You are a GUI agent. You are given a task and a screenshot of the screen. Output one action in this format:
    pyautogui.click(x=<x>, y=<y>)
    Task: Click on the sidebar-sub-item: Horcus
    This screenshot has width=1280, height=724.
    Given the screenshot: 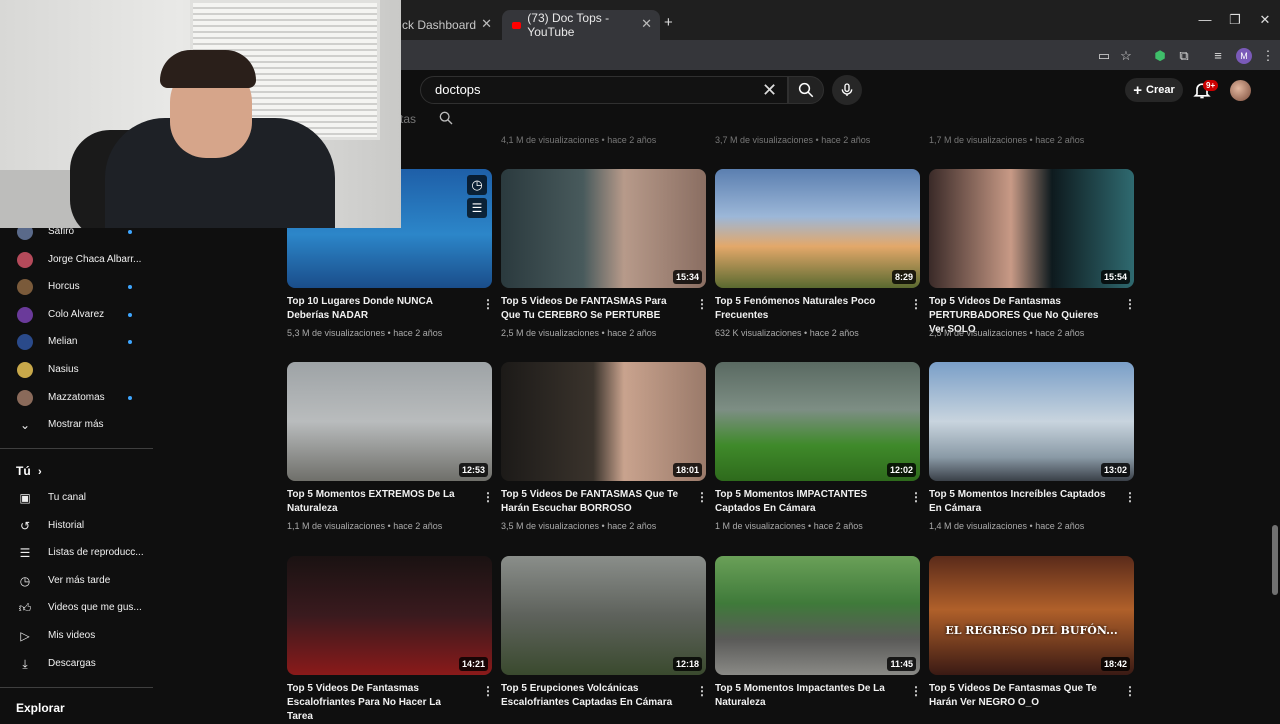 What is the action you would take?
    pyautogui.click(x=77, y=287)
    